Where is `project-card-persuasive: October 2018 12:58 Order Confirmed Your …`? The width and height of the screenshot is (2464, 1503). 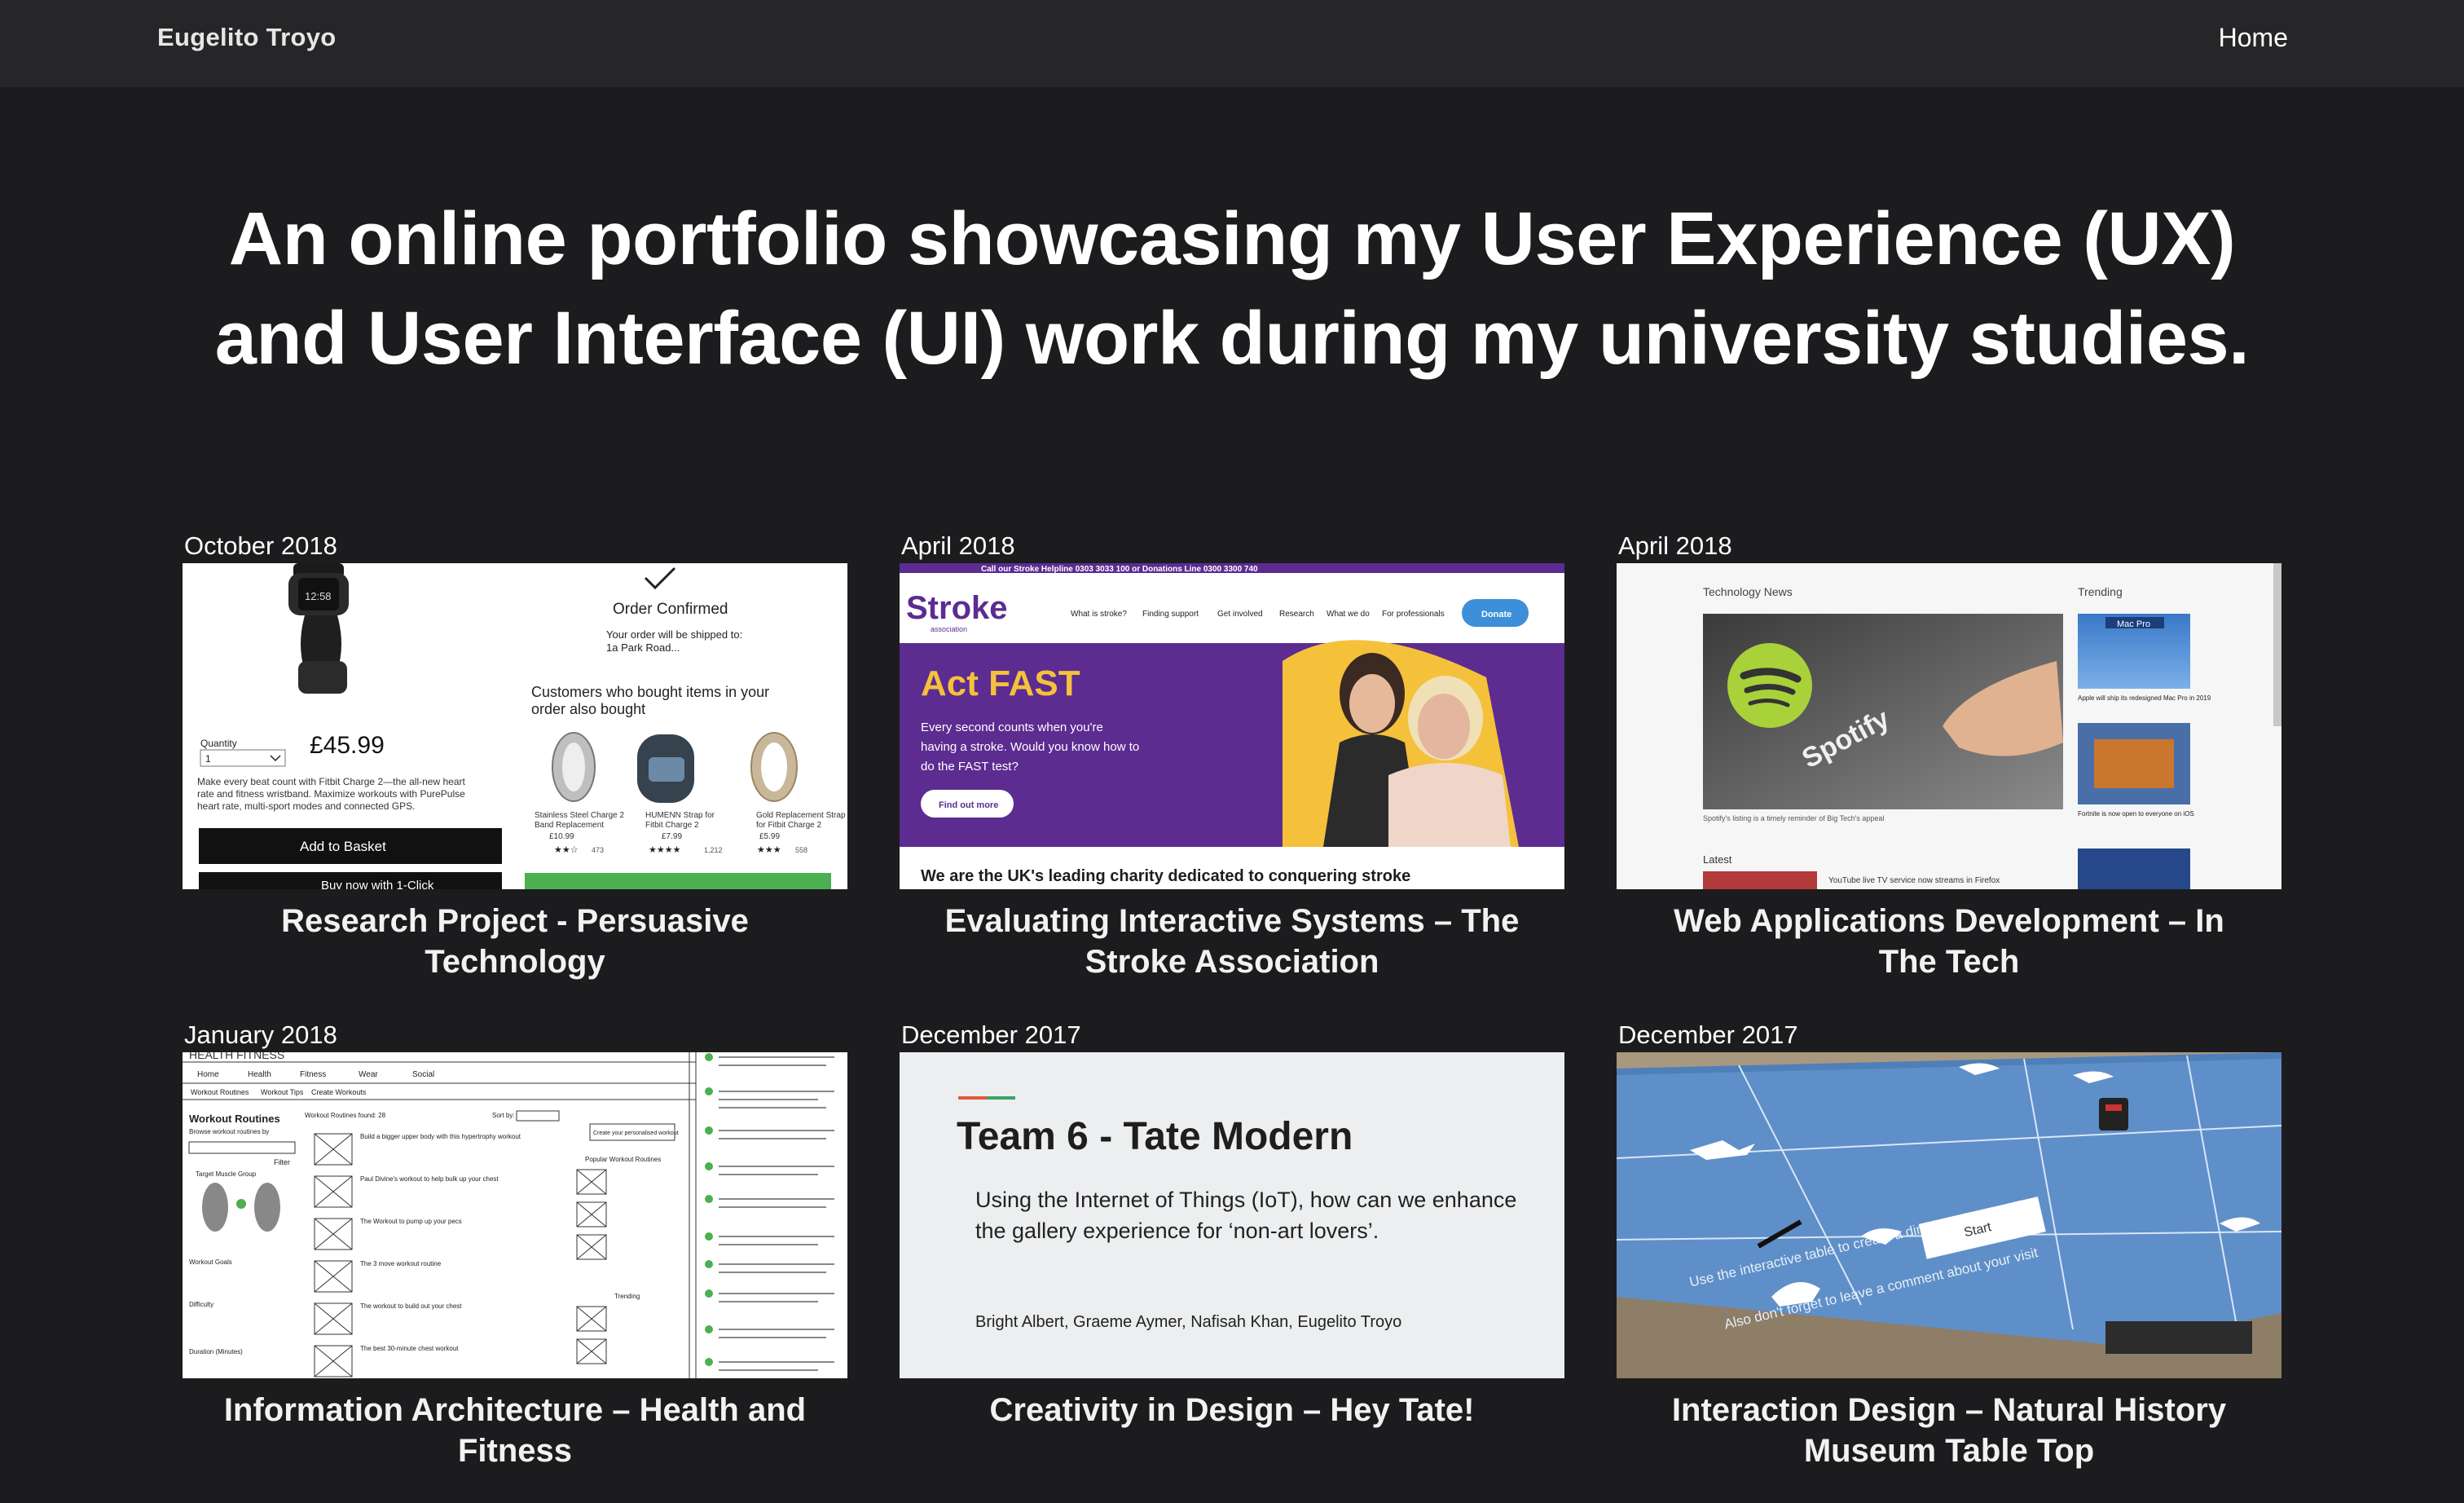
project-card-persuasive: October 2018 12:58 Order Confirmed Your … is located at coordinates (515, 755).